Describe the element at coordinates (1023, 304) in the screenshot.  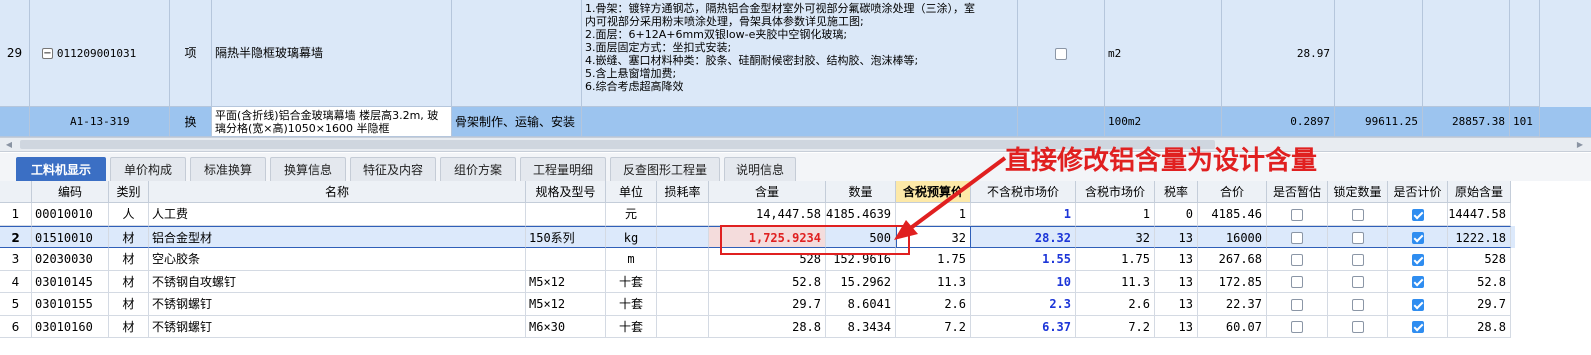
I see `cell-mkt_ex: 2.3` at that location.